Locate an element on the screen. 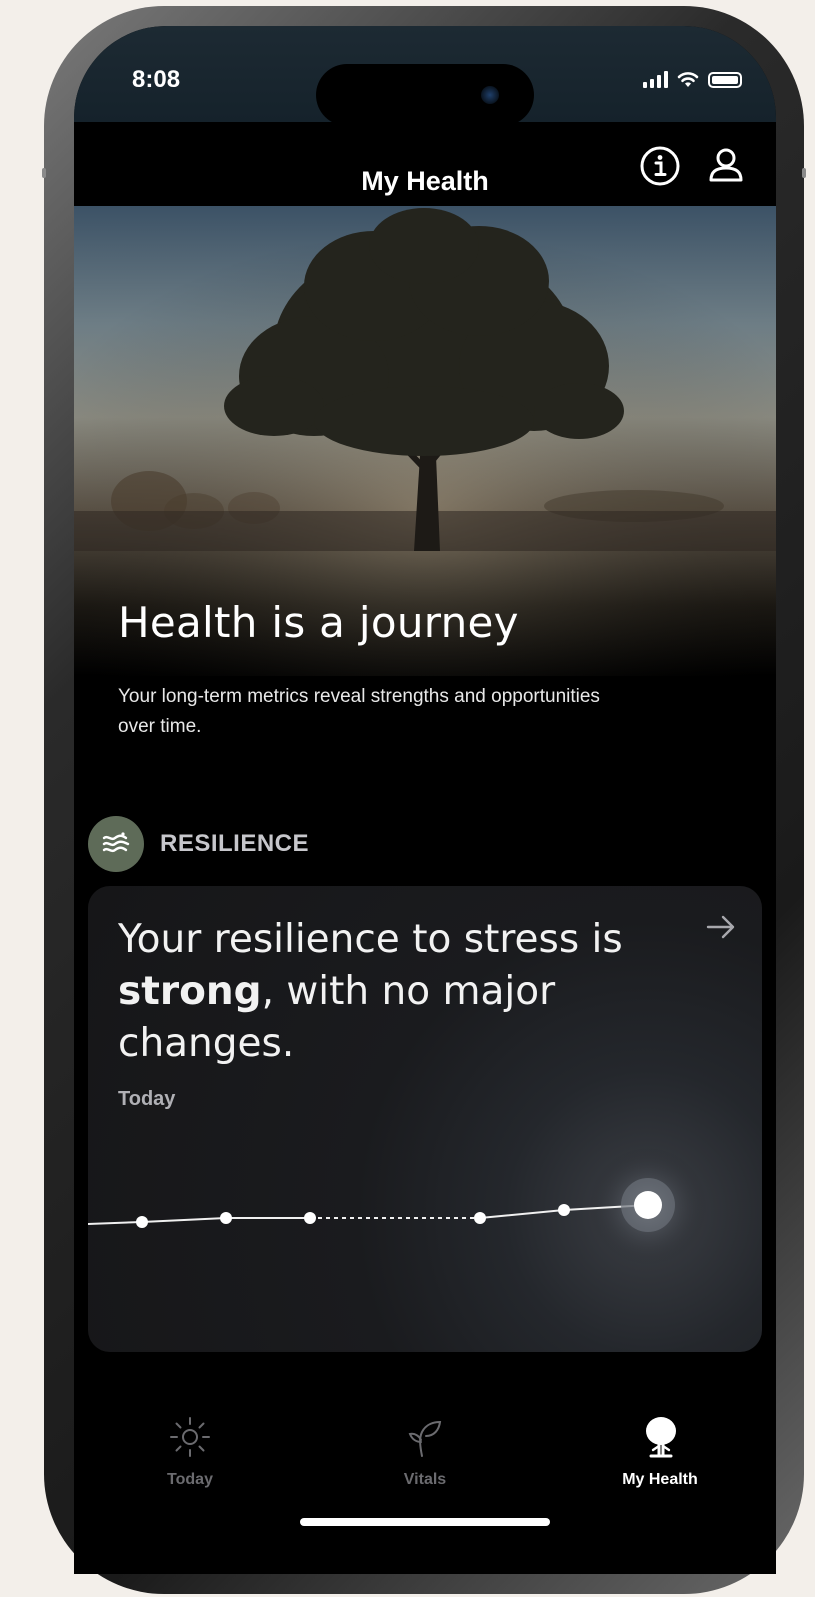 This screenshot has height=1597, width=815. tab-vitals: Vitals is located at coordinates (425, 1451).